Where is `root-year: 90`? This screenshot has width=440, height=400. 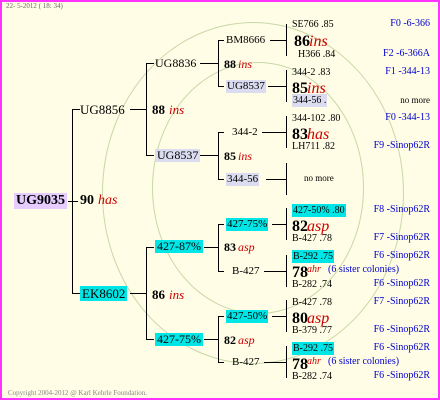
root-year: 90 is located at coordinates (87, 200).